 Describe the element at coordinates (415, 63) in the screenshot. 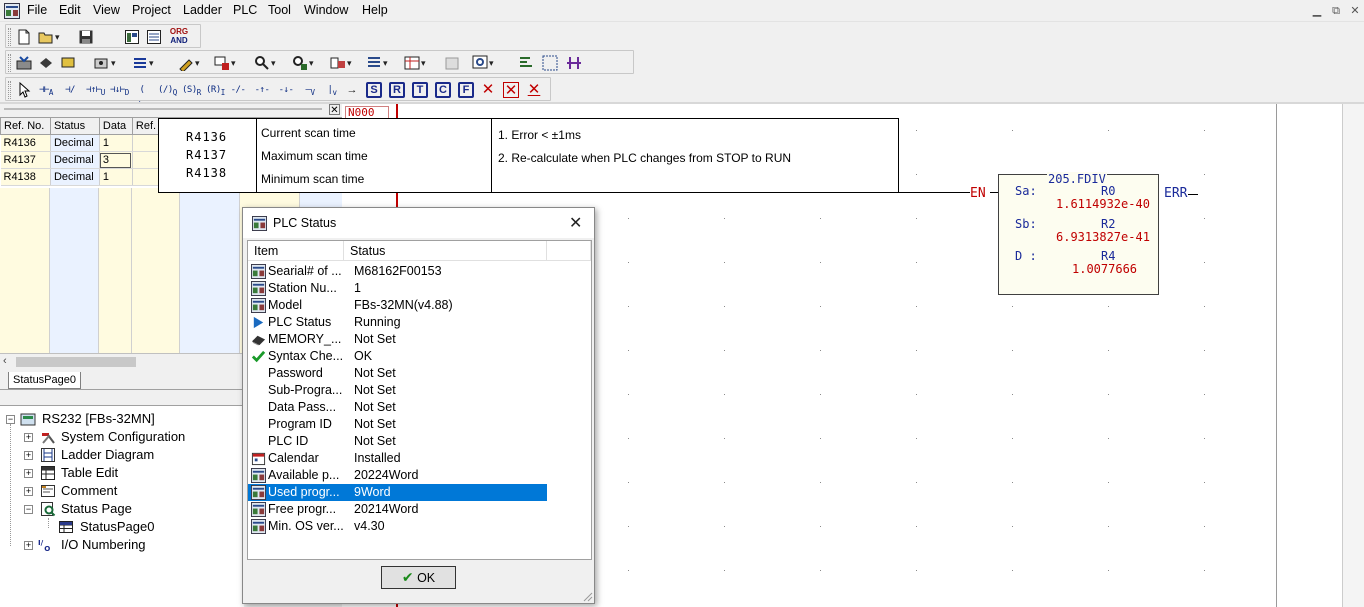

I see `table-edit-tool-icon` at that location.